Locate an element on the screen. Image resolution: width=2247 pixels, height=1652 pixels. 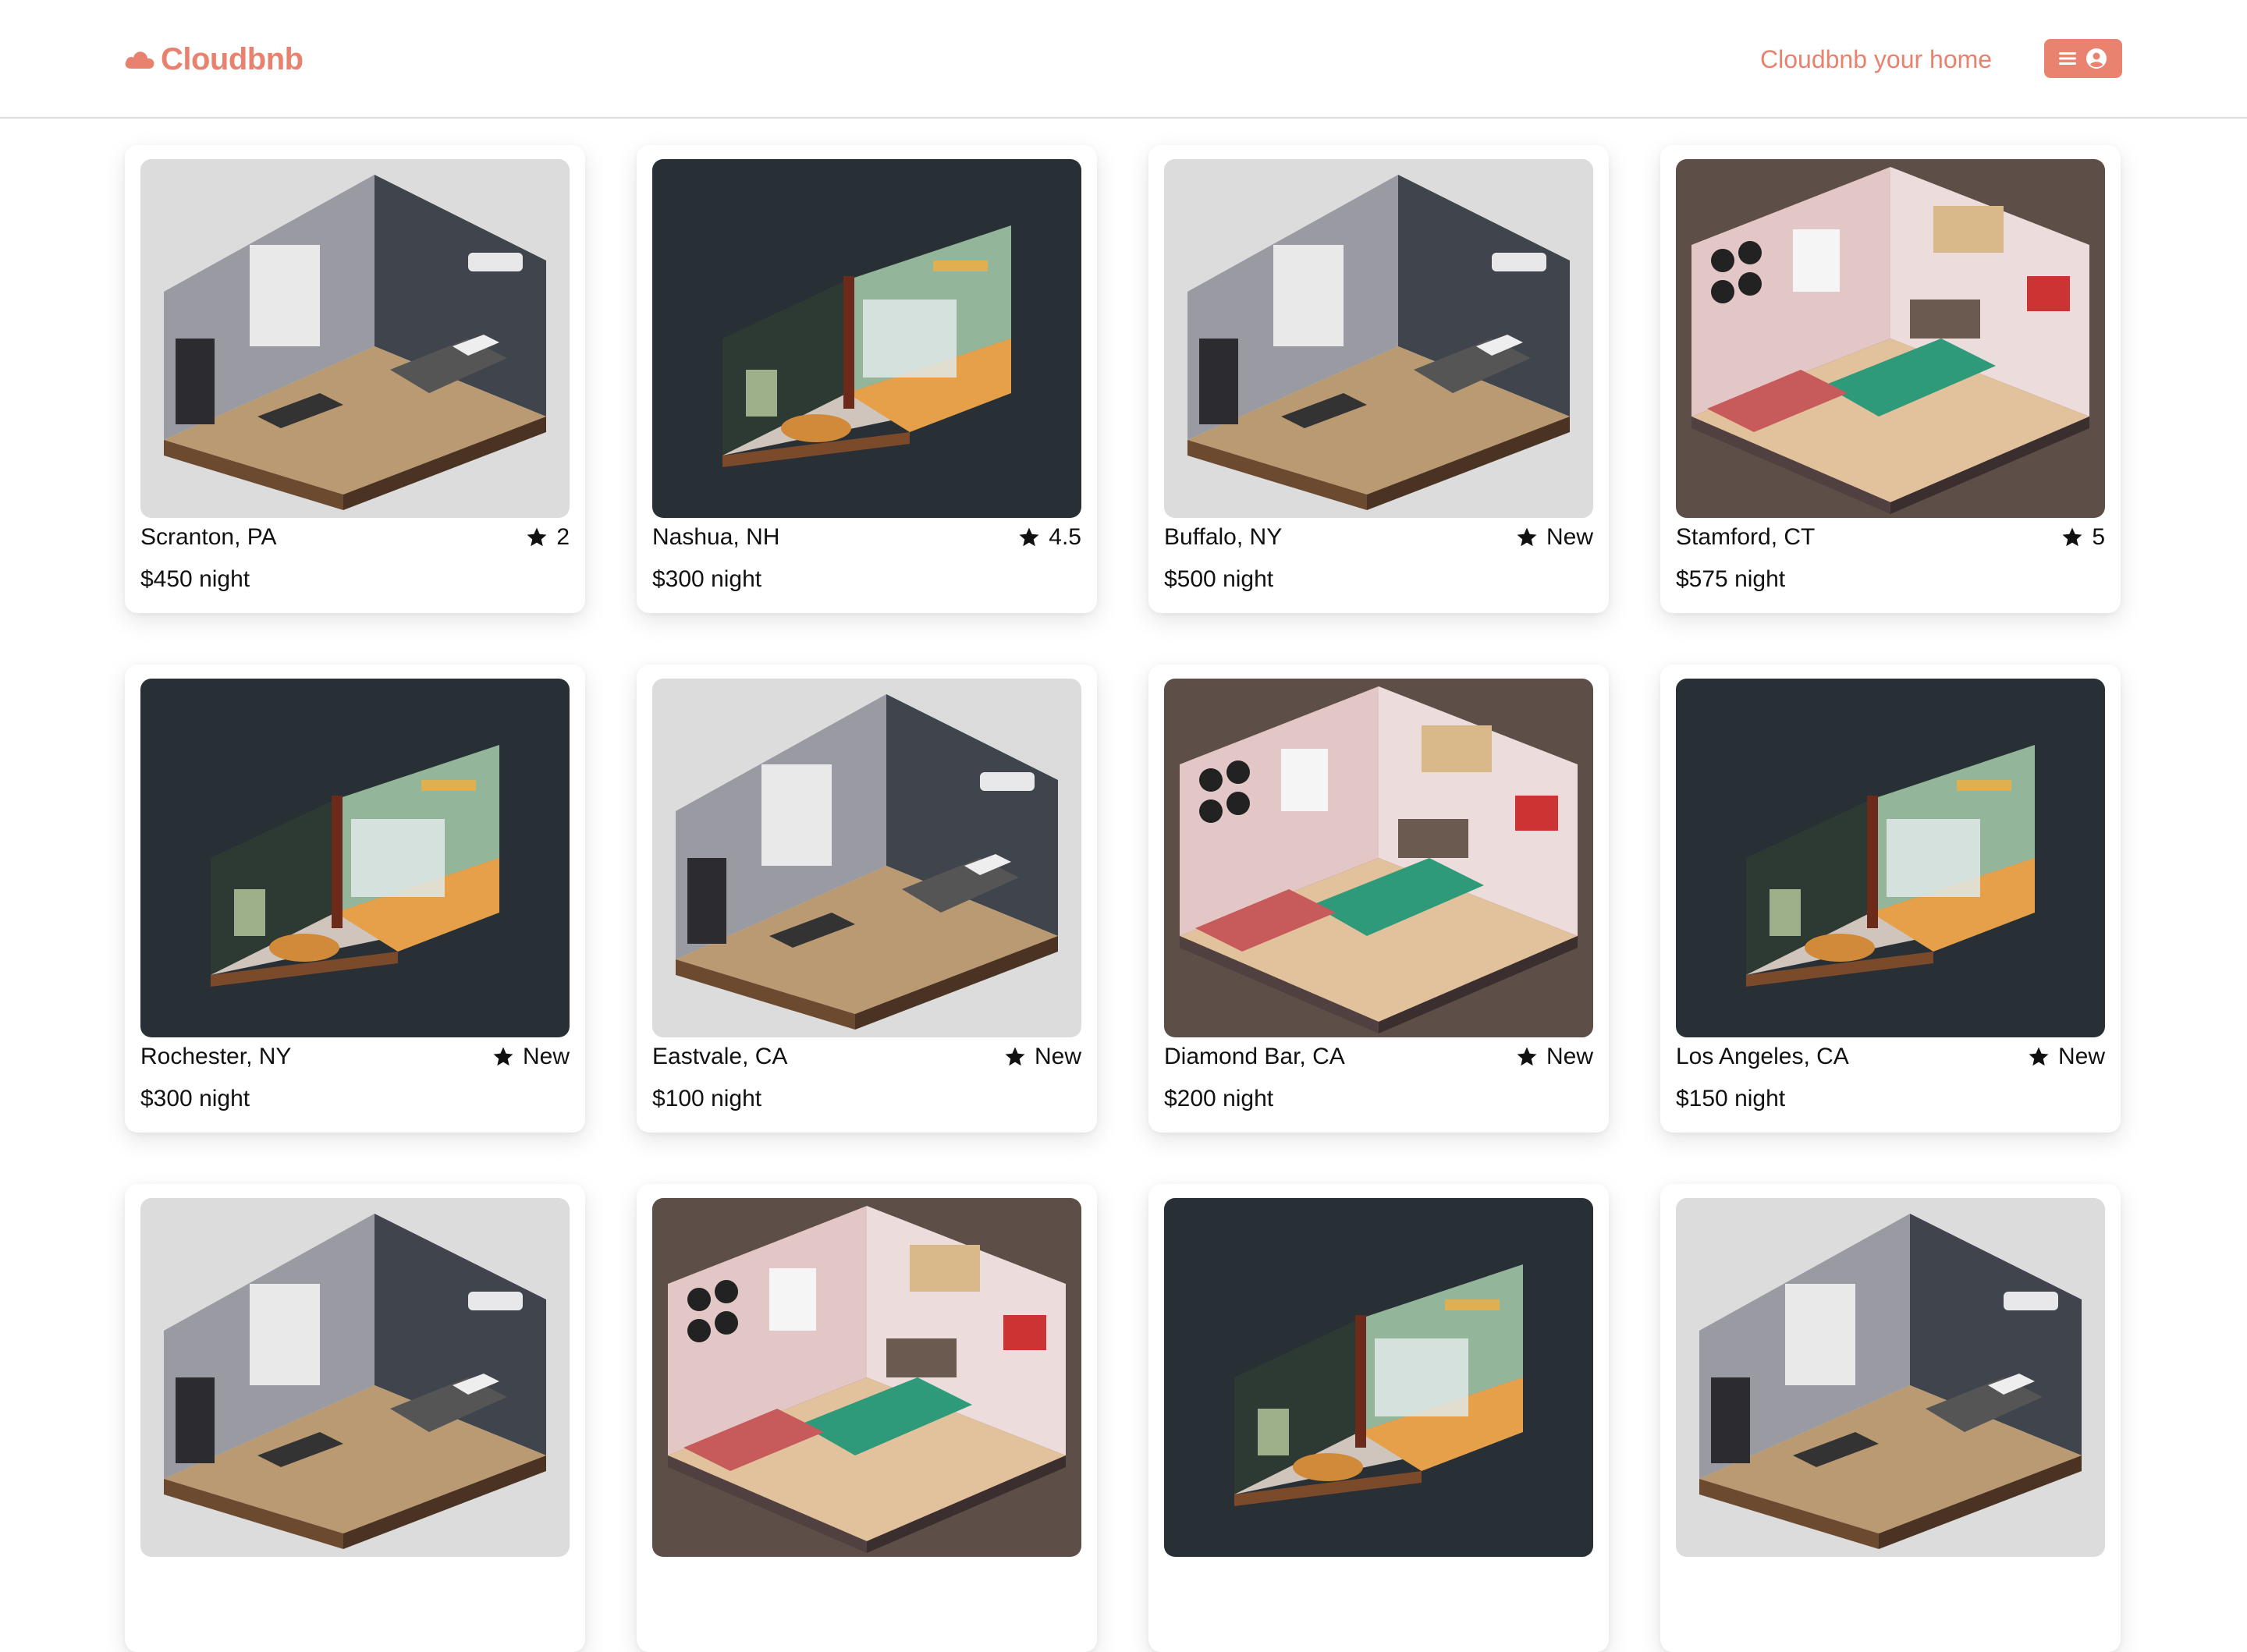
listing-location: Los Angeles, CA is located at coordinates (1762, 1056).